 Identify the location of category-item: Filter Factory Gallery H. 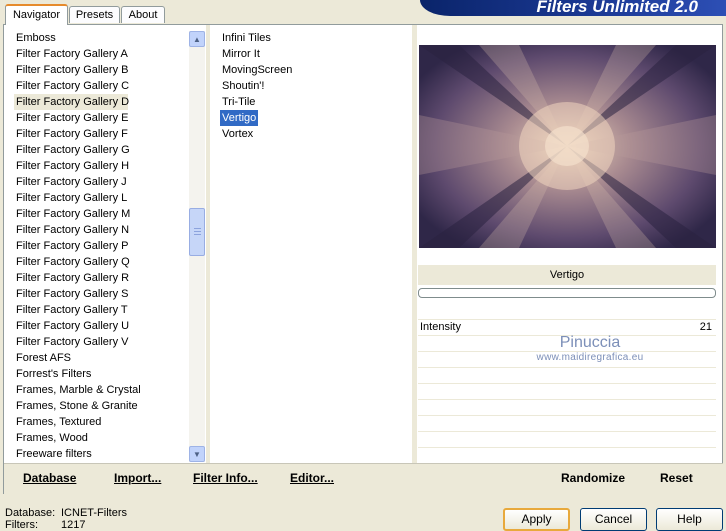
(71, 166).